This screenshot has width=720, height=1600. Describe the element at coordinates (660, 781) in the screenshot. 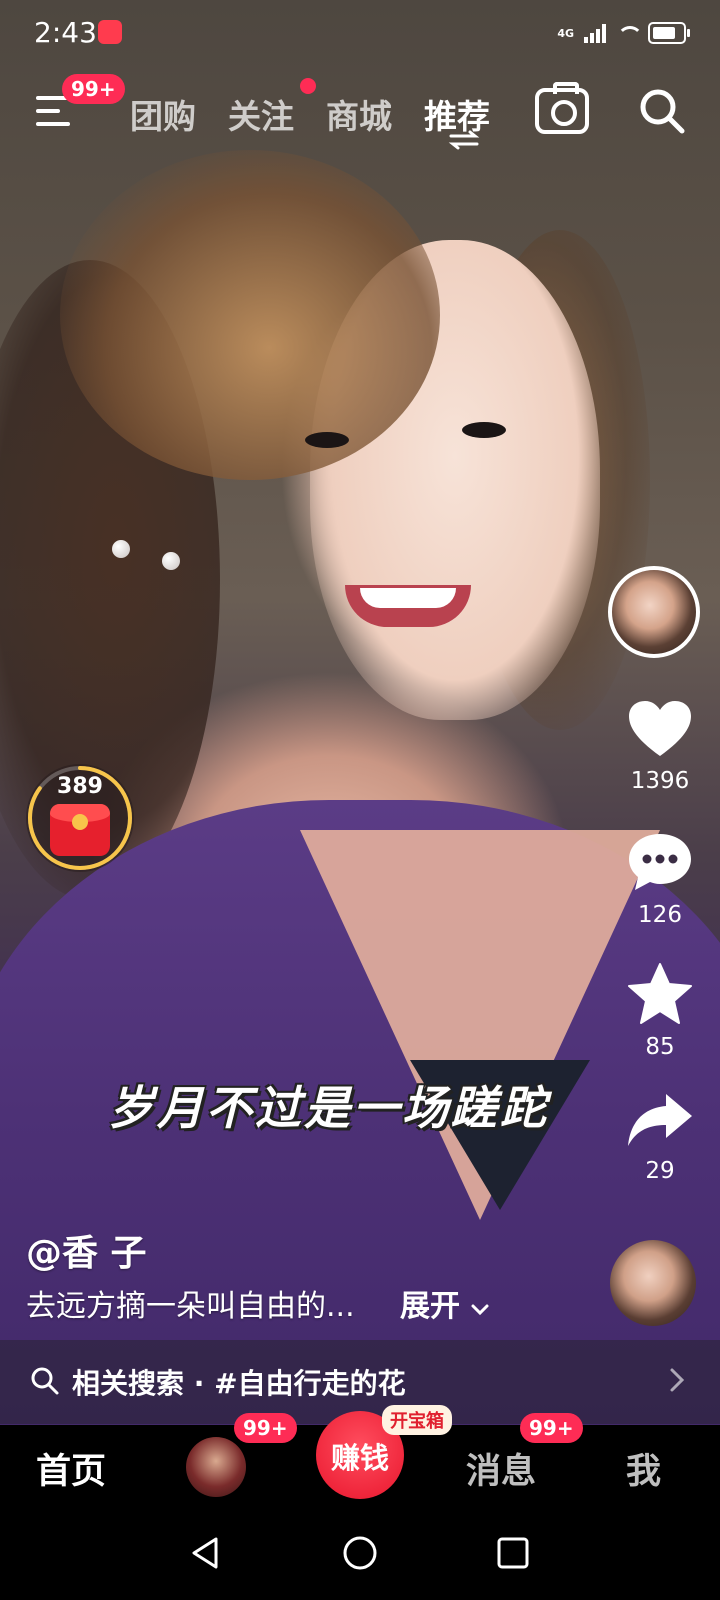

I see `like-count: 1396` at that location.